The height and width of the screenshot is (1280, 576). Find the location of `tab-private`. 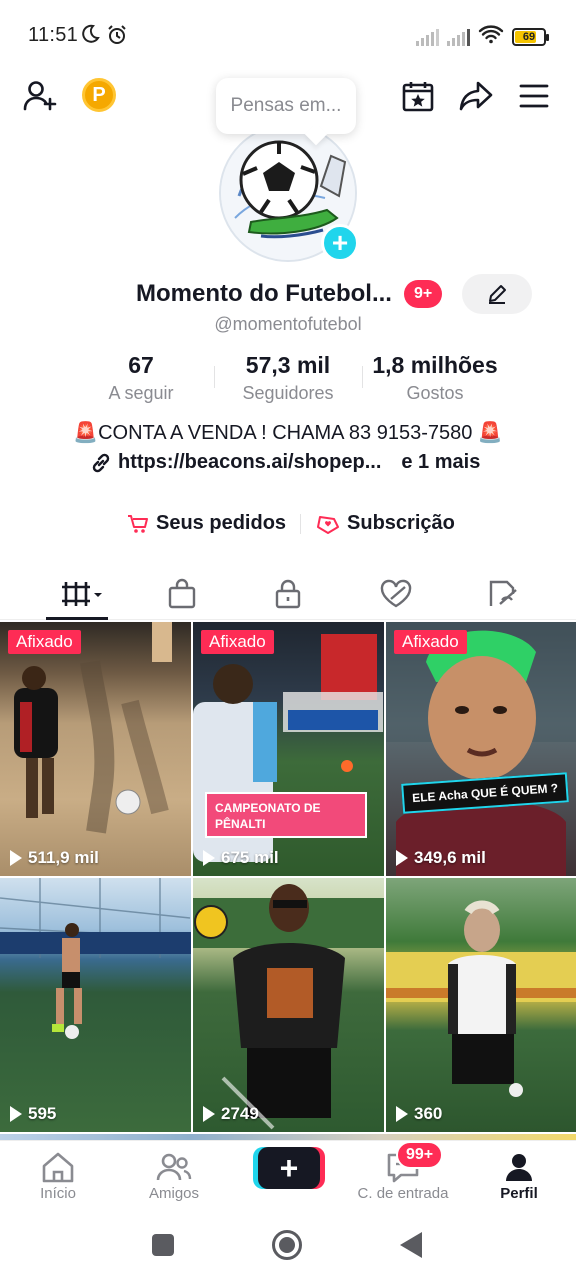

tab-private is located at coordinates (288, 594).